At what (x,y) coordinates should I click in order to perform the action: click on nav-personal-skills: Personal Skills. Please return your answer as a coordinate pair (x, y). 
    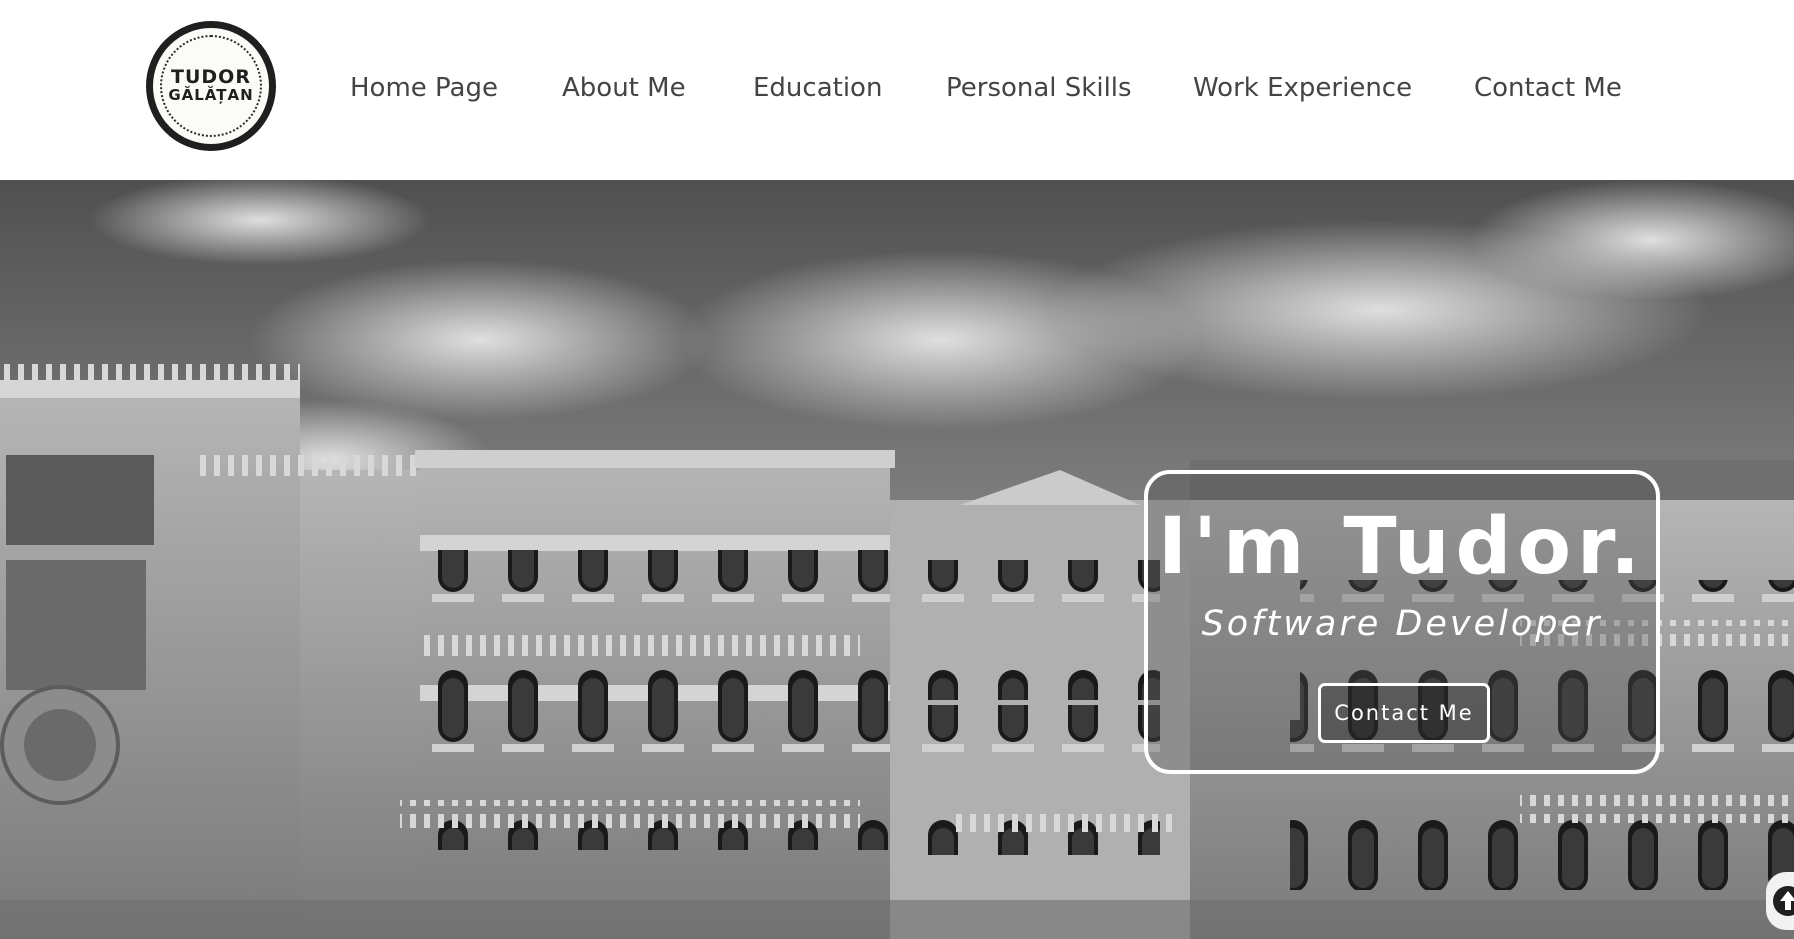
    Looking at the image, I should click on (1039, 88).